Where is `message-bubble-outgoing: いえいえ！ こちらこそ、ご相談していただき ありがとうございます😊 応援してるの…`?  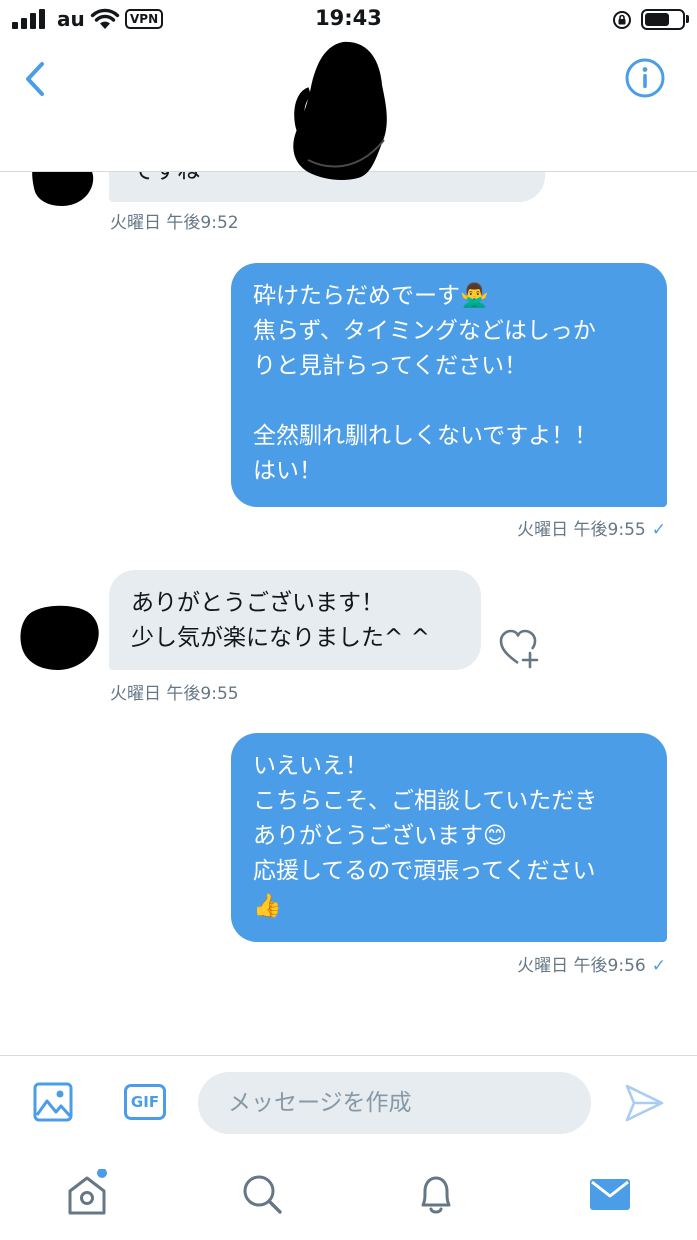
message-bubble-outgoing: いえいえ！ こちらこそ、ご相談していただき ありがとうございます😊 応援してるの… is located at coordinates (449, 837).